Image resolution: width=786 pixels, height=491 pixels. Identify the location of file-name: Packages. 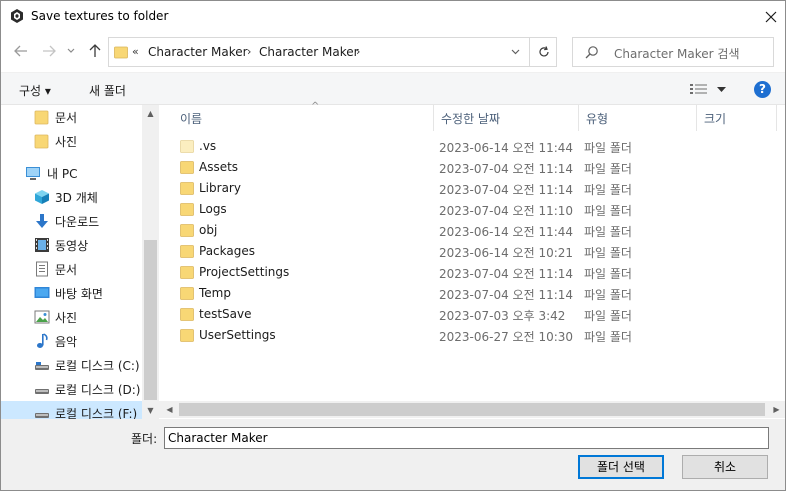
(227, 251).